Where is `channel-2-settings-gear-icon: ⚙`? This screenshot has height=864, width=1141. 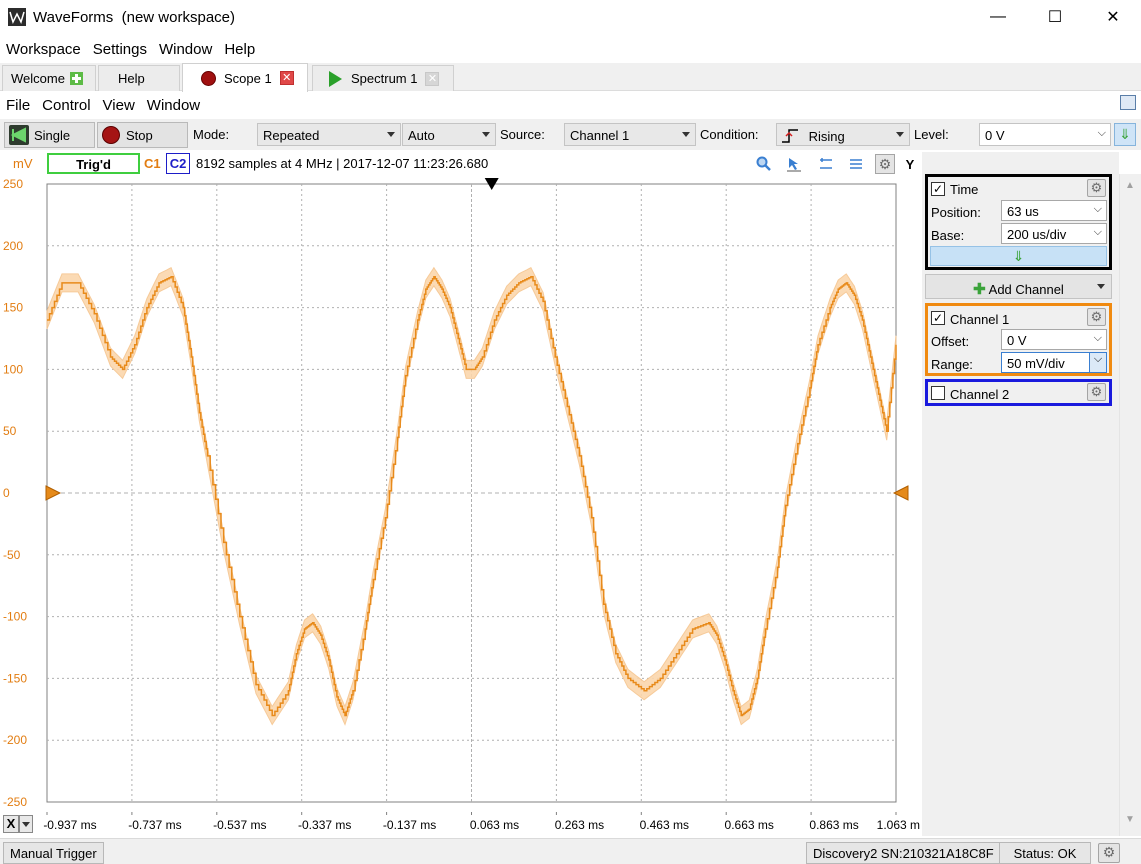
channel-2-settings-gear-icon: ⚙ is located at coordinates (1096, 392).